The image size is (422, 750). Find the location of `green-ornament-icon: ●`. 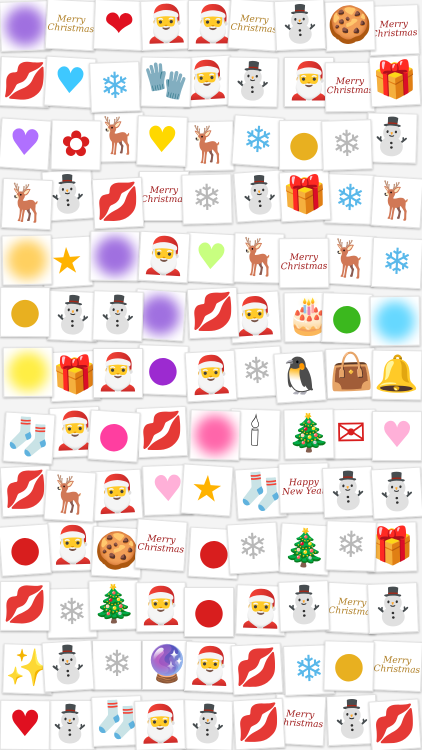

green-ornament-icon: ● is located at coordinates (347, 317).